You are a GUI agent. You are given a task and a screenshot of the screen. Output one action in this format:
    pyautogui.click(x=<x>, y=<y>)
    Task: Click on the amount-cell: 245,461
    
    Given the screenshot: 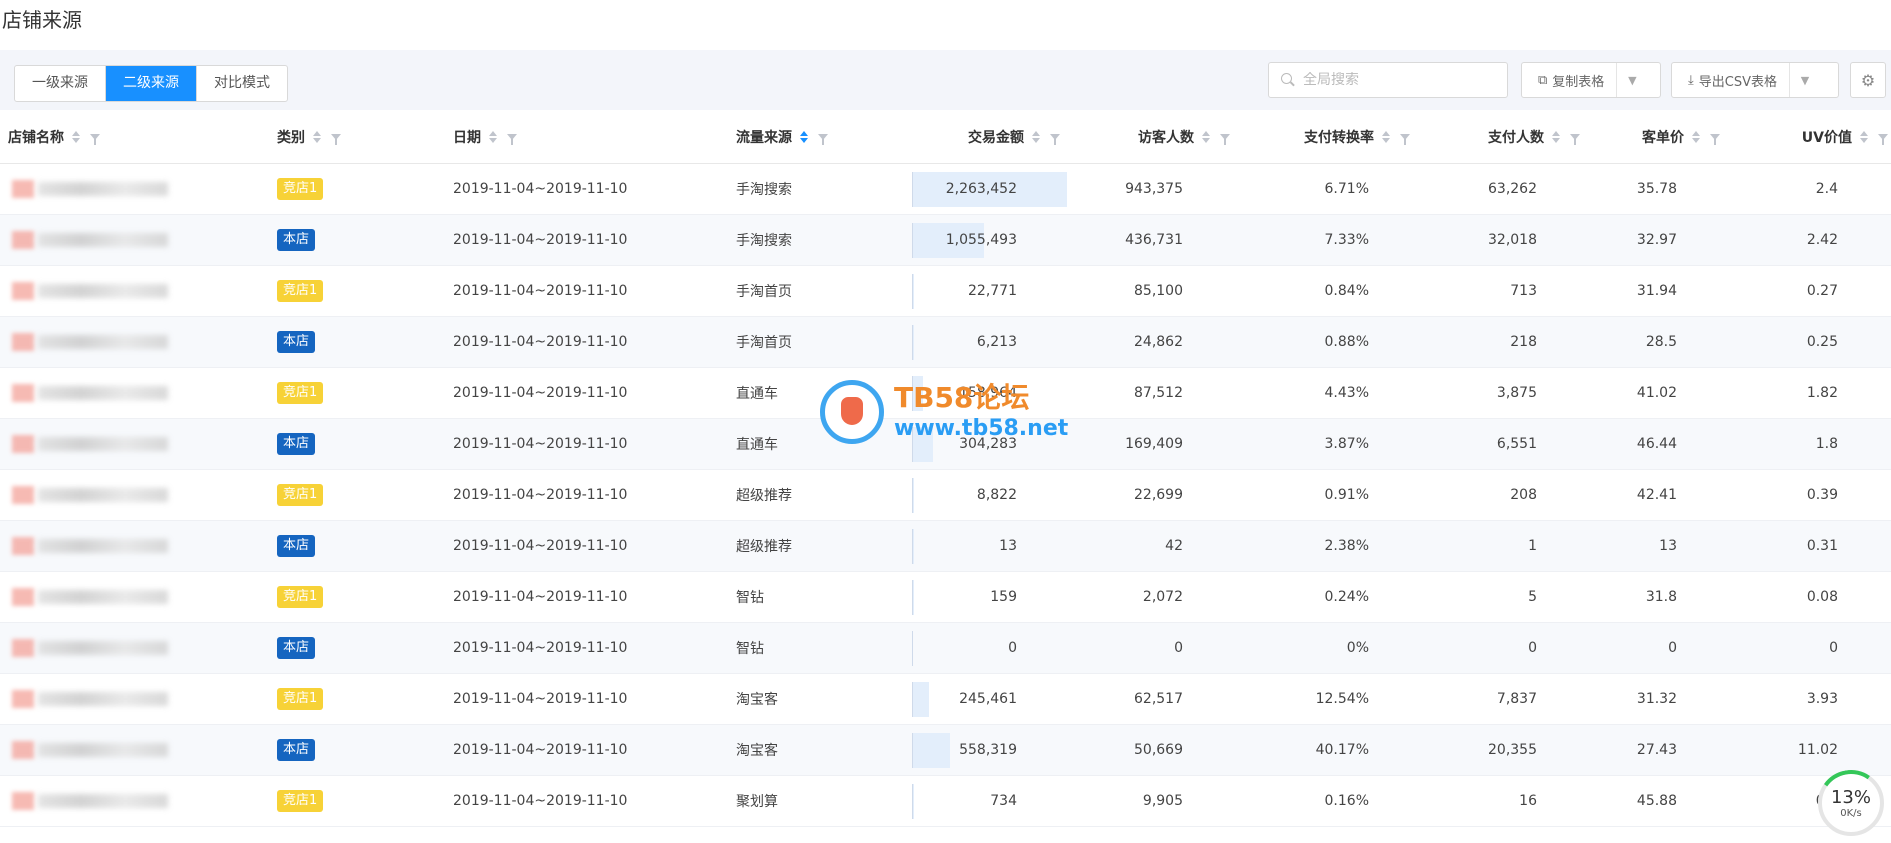 What is the action you would take?
    pyautogui.click(x=988, y=699)
    